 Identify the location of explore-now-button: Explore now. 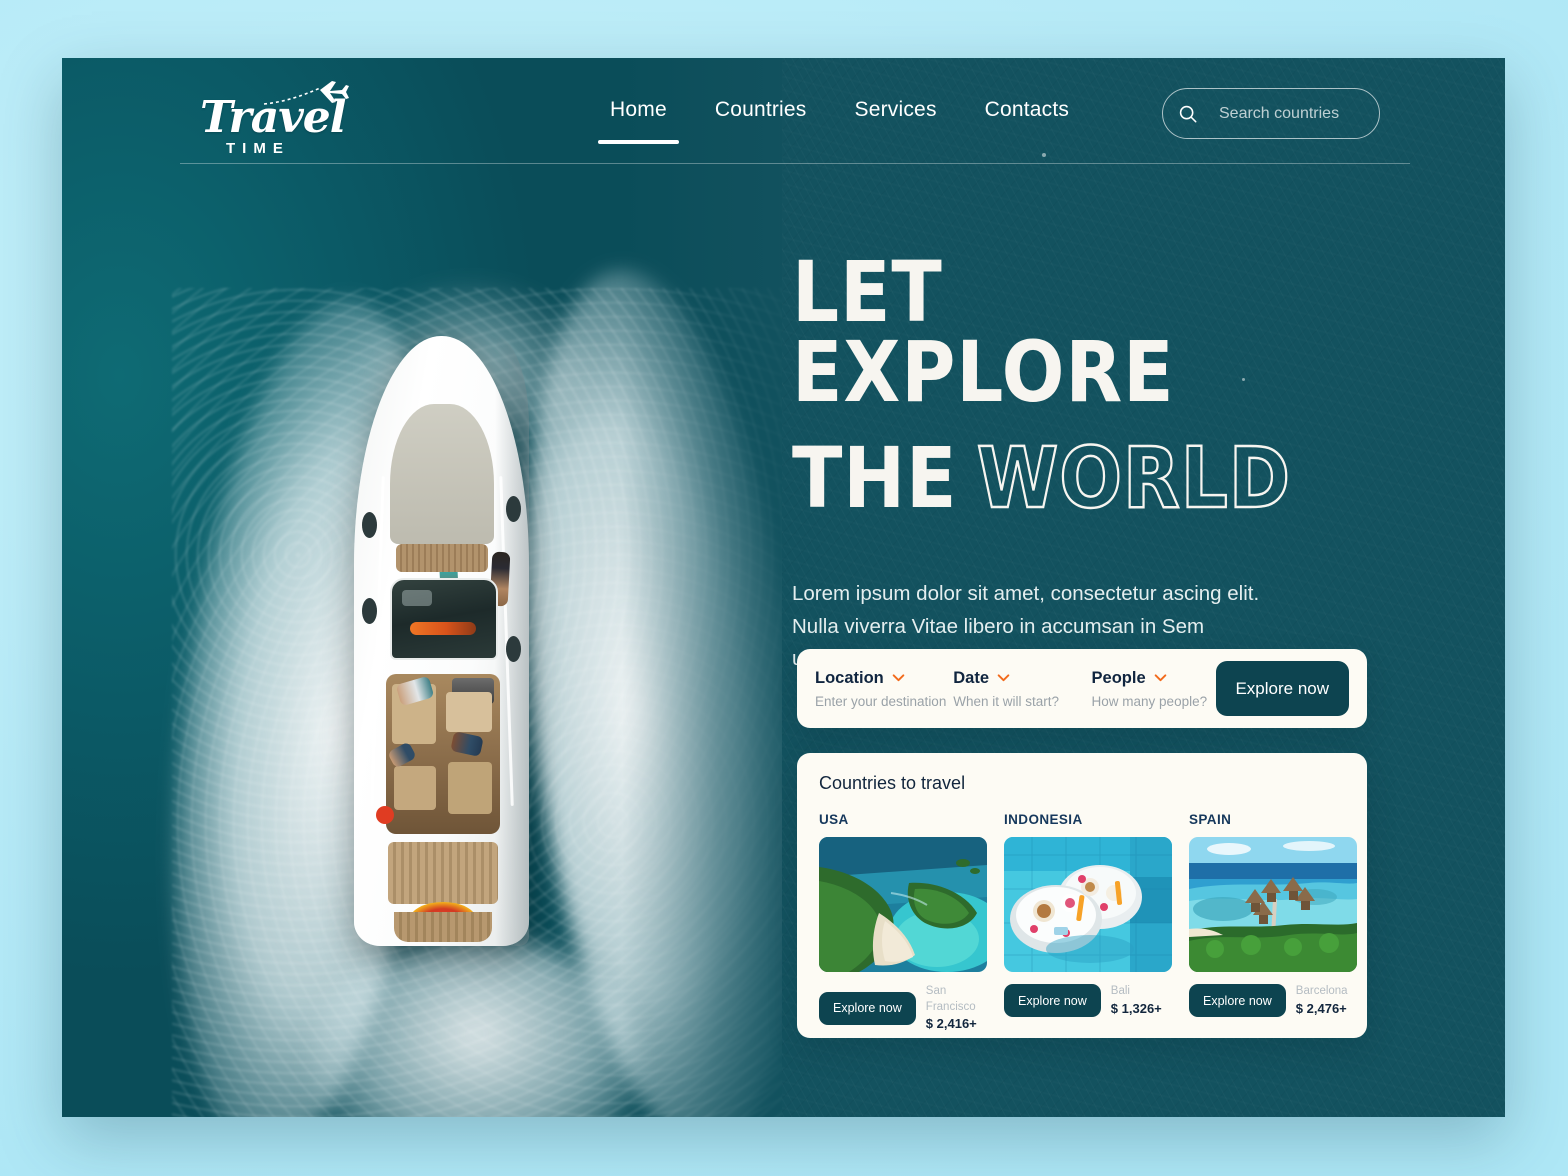
(1282, 688).